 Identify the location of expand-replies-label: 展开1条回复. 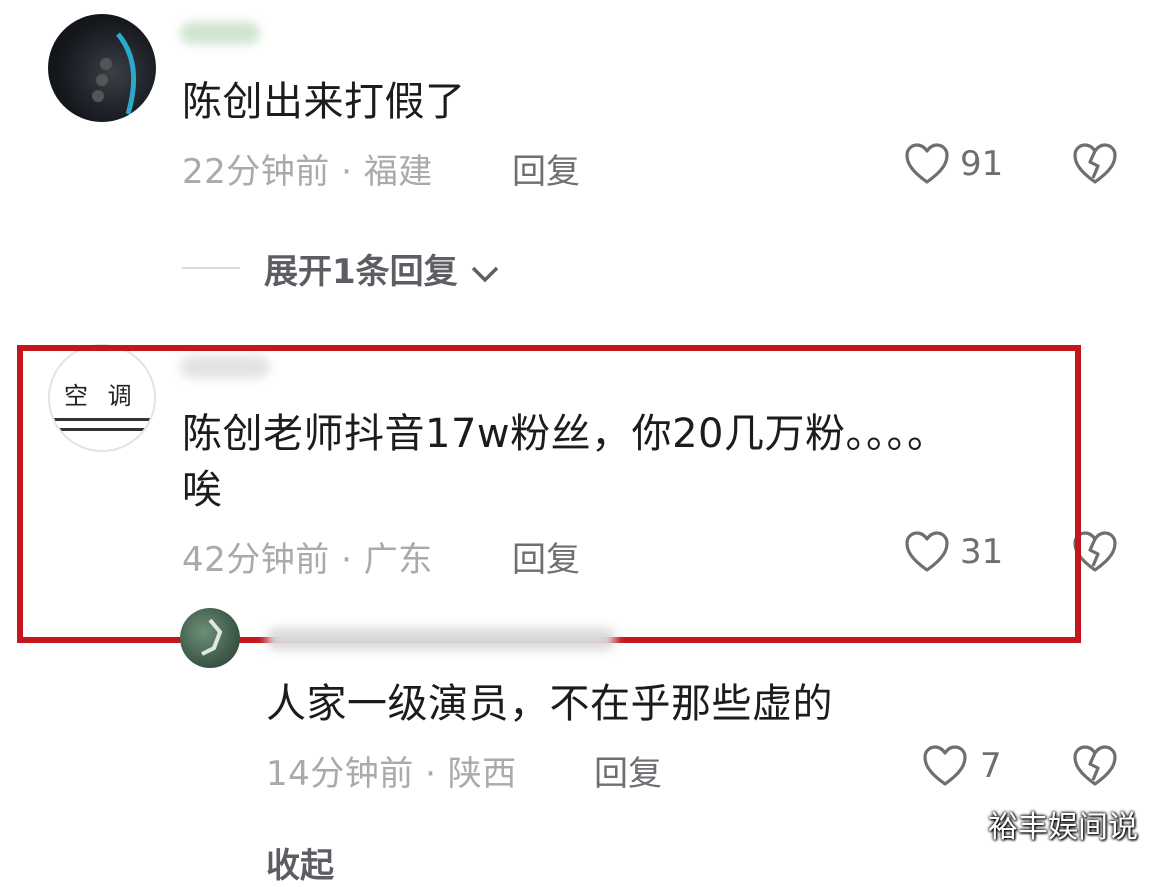
(361, 272).